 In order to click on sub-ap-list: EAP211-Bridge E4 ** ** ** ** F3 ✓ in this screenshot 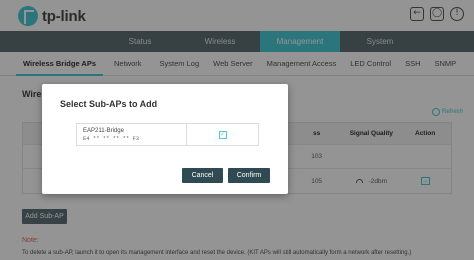, I will do `click(167, 134)`.